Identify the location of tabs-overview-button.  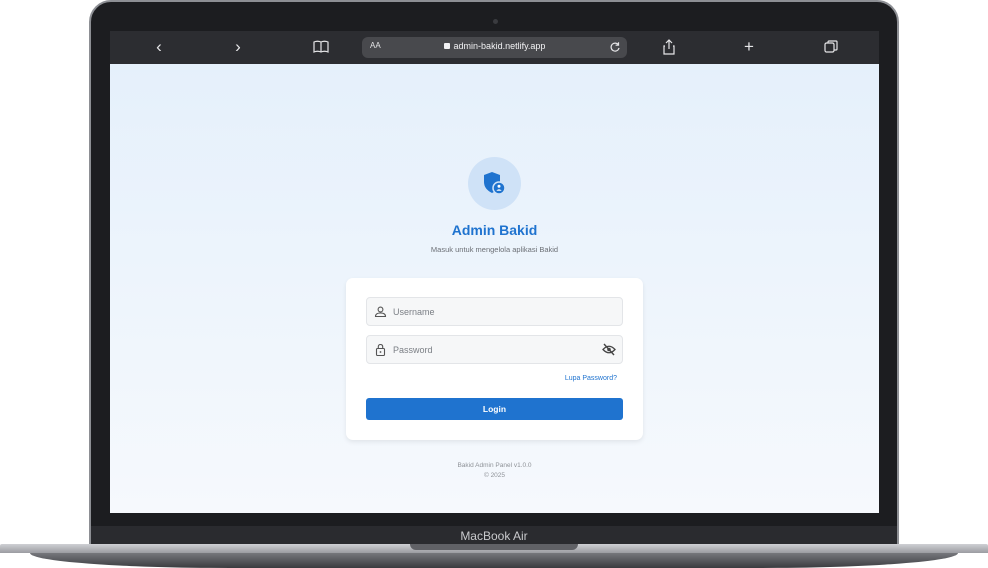
(831, 47).